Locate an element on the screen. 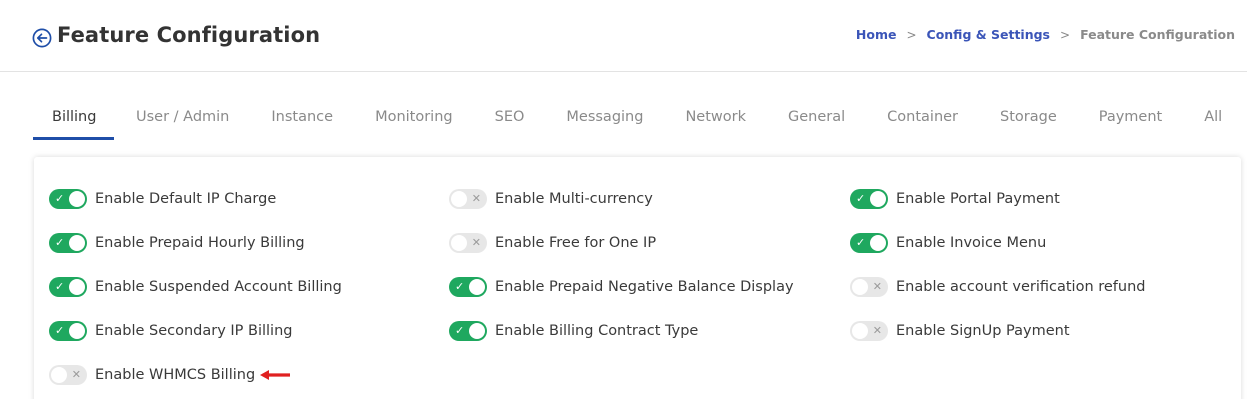 The image size is (1247, 399). suspended-account-billing-toggle: ✓ is located at coordinates (68, 287).